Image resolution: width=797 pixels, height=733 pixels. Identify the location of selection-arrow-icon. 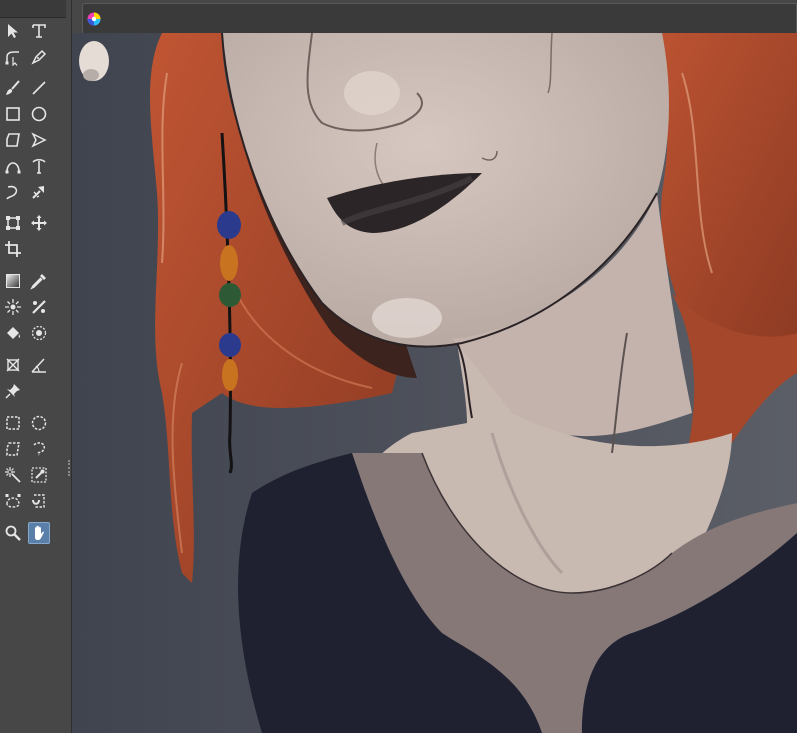
(13, 31).